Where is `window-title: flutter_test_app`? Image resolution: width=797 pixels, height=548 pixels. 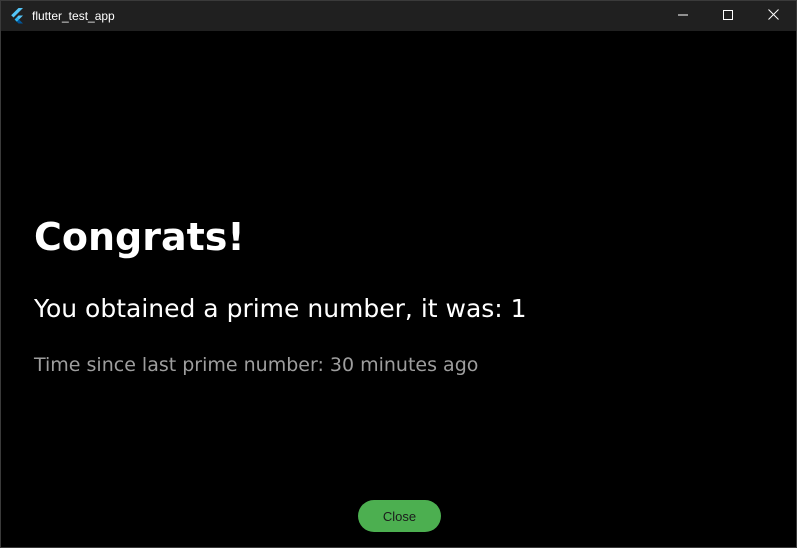 window-title: flutter_test_app is located at coordinates (73, 16).